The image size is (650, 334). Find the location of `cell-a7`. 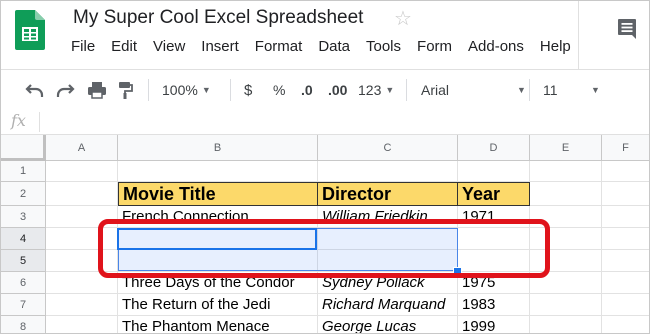

cell-a7 is located at coordinates (82, 305).